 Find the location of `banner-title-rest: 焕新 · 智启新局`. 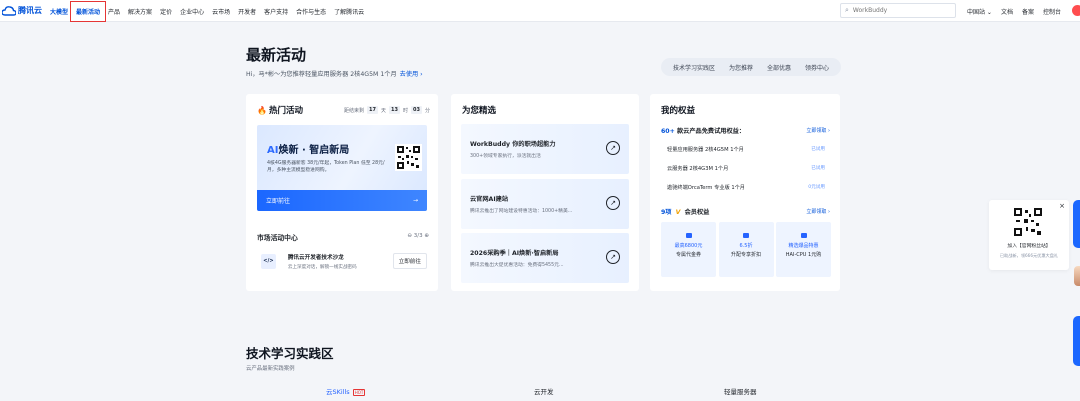

banner-title-rest: 焕新 · 智启新局 is located at coordinates (314, 150).